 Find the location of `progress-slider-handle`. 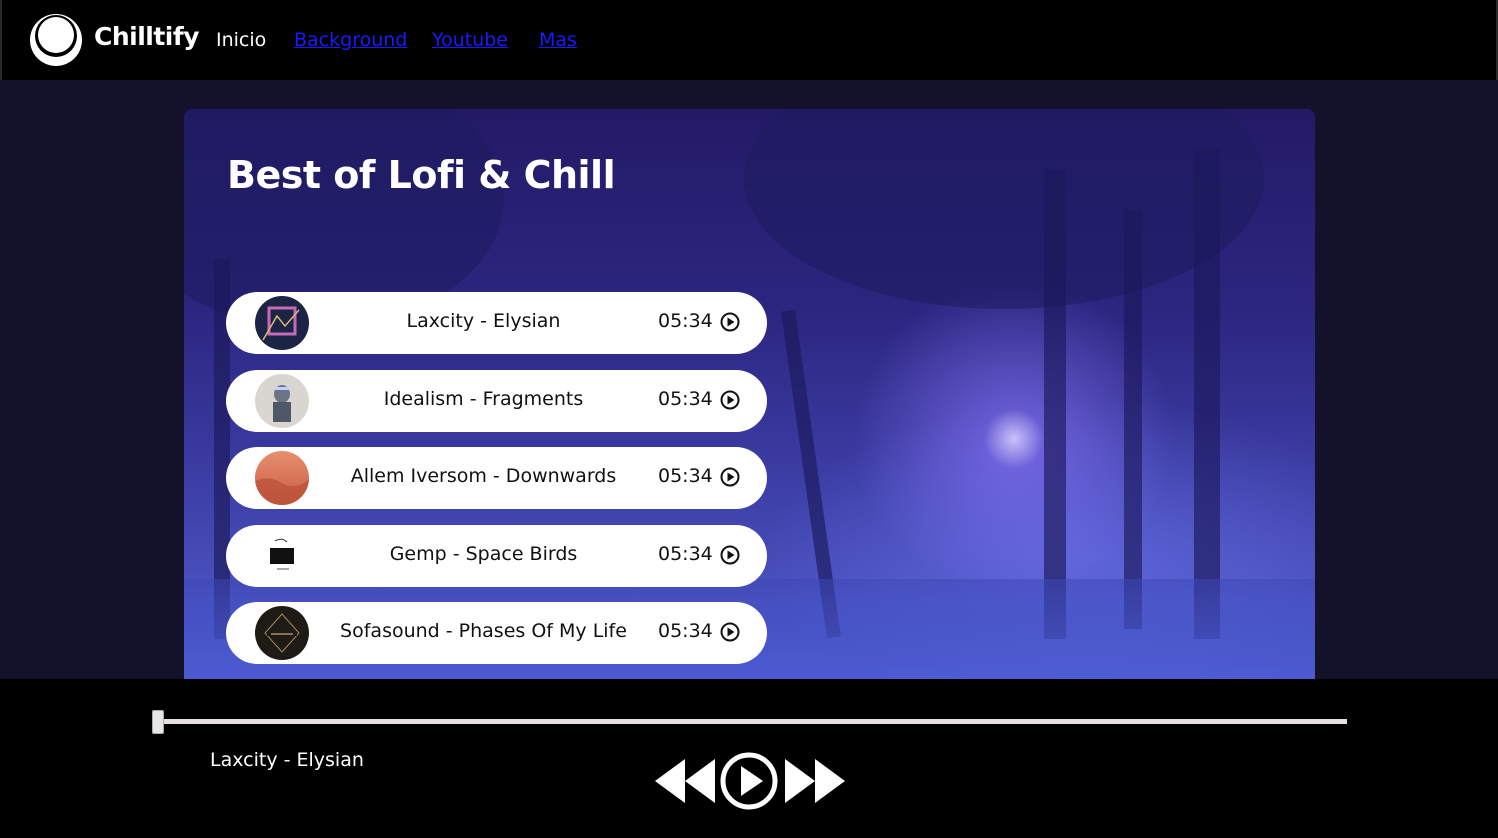

progress-slider-handle is located at coordinates (158, 722).